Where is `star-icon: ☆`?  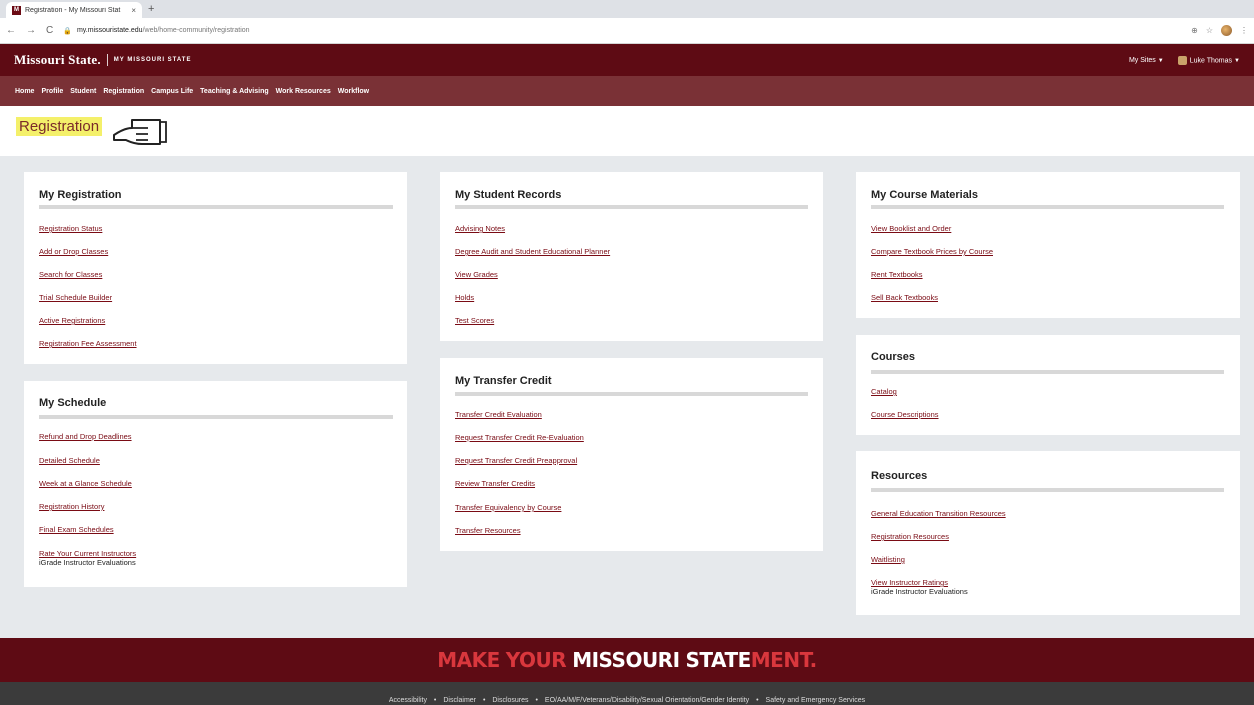 star-icon: ☆ is located at coordinates (1209, 30).